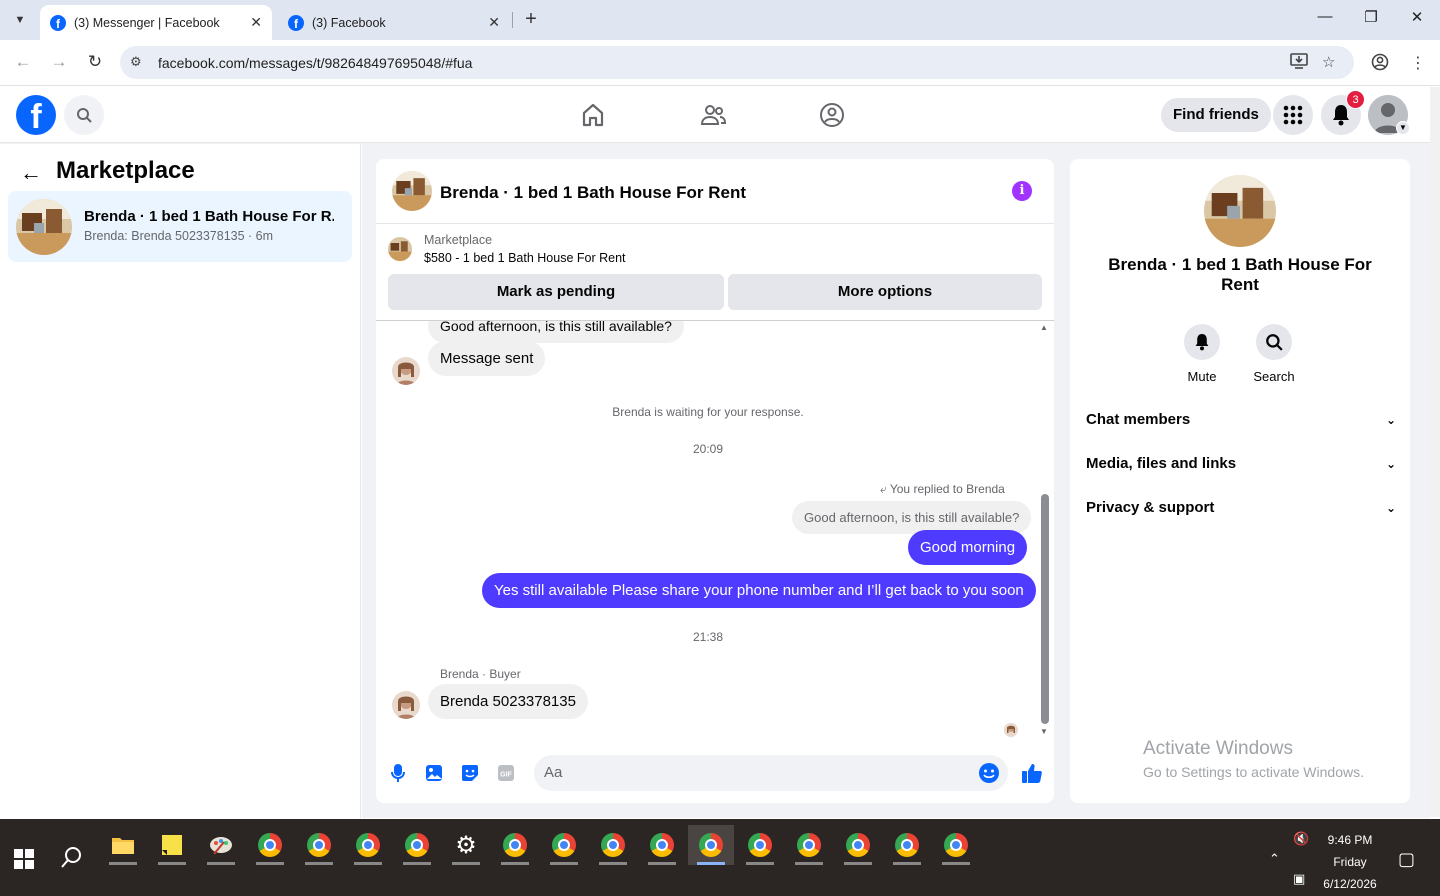 Image resolution: width=1440 pixels, height=896 pixels. Describe the element at coordinates (36, 115) in the screenshot. I see `facebook-logo-icon: f` at that location.